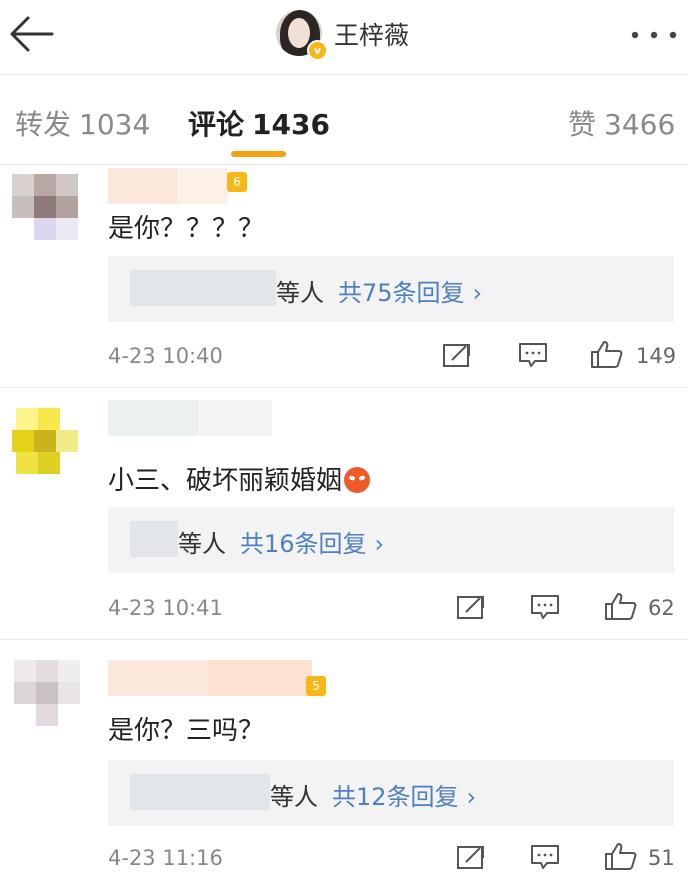 Image resolution: width=688 pixels, height=880 pixels. What do you see at coordinates (344, 120) in the screenshot?
I see `tab-bar: 转发 1034 评论 1436 赞 3466` at bounding box center [344, 120].